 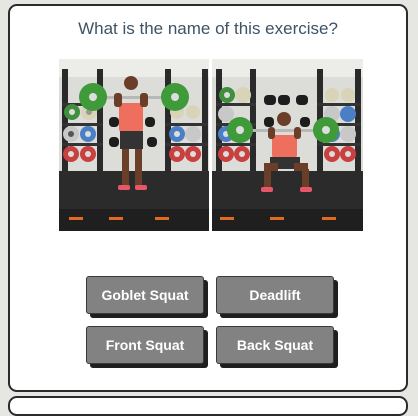 What do you see at coordinates (275, 345) in the screenshot?
I see `answer-button-back-squat: Back Squat` at bounding box center [275, 345].